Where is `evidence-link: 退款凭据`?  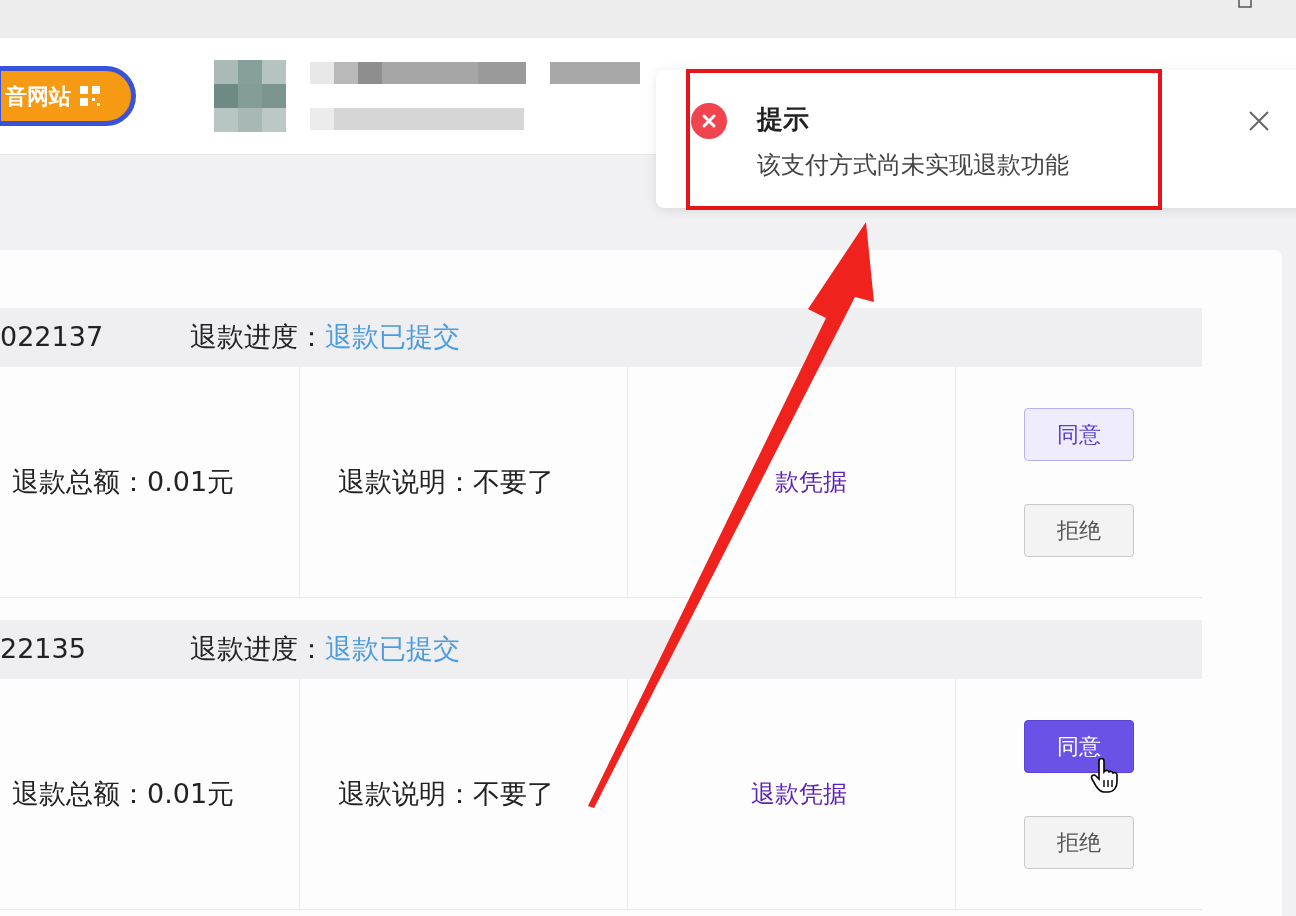
evidence-link: 退款凭据 is located at coordinates (799, 794).